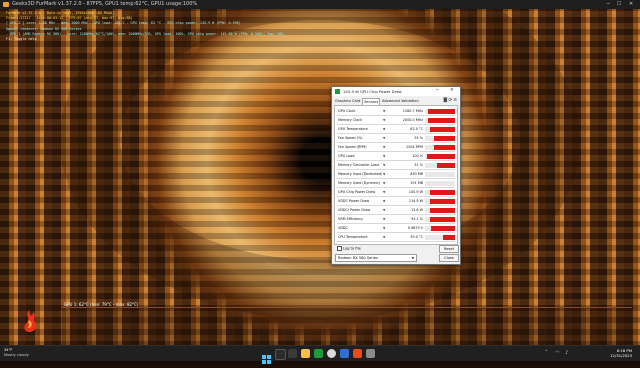  I want to click on gpuz-tool-icons: ◙⟳≡, so click(450, 100).